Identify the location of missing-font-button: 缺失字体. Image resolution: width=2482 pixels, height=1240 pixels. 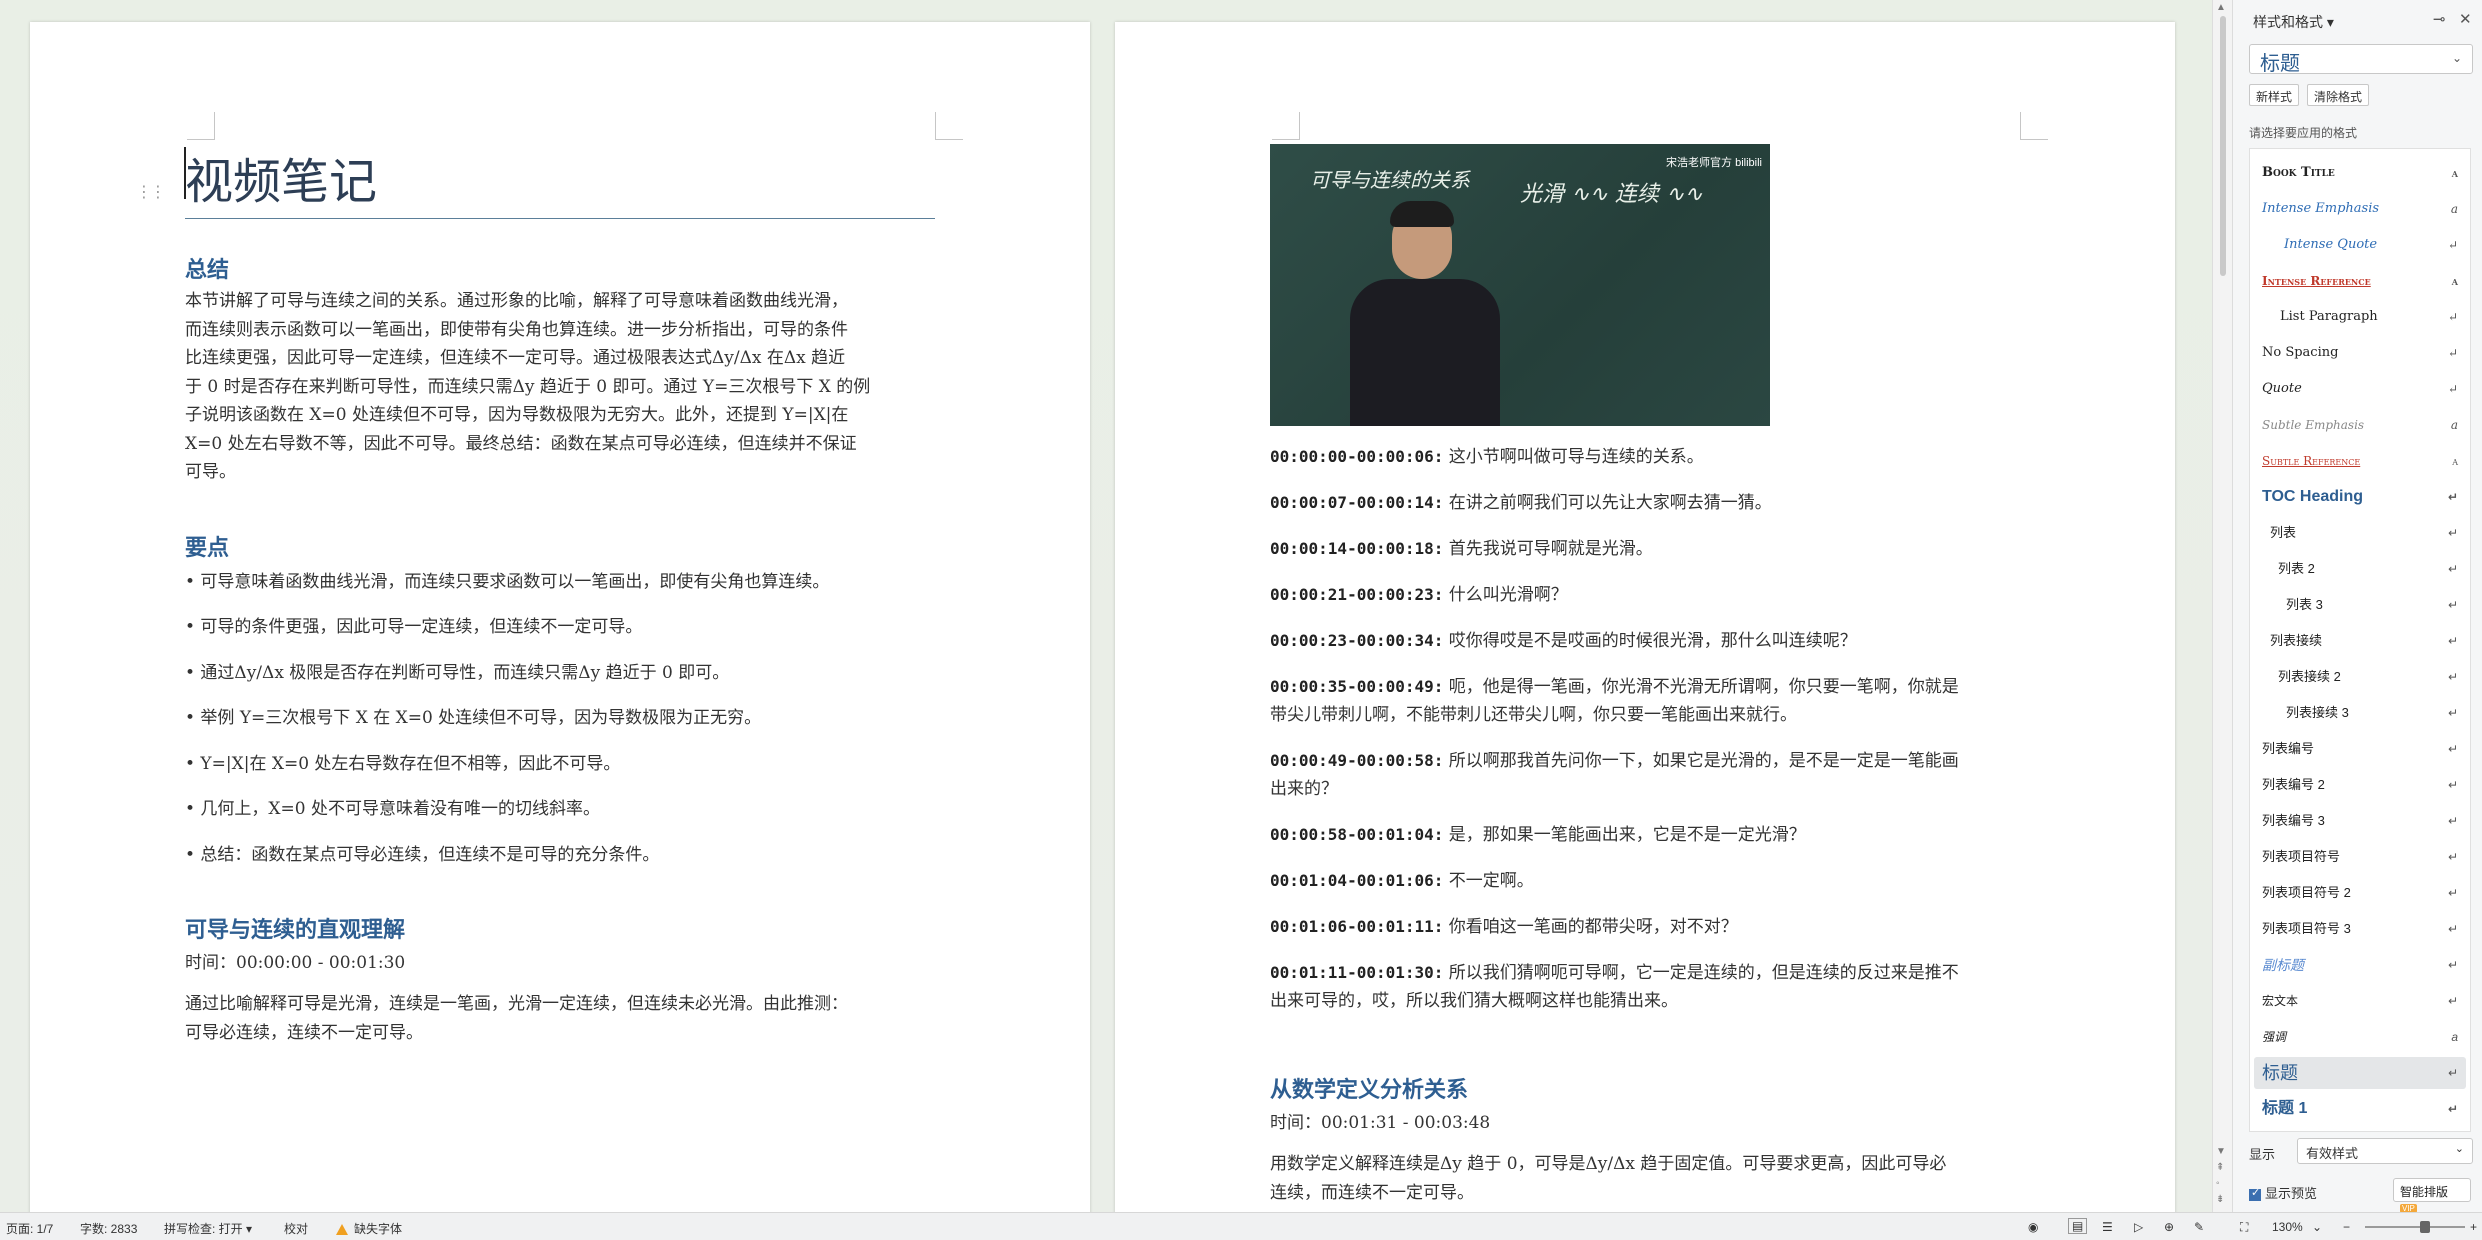
(369, 1228).